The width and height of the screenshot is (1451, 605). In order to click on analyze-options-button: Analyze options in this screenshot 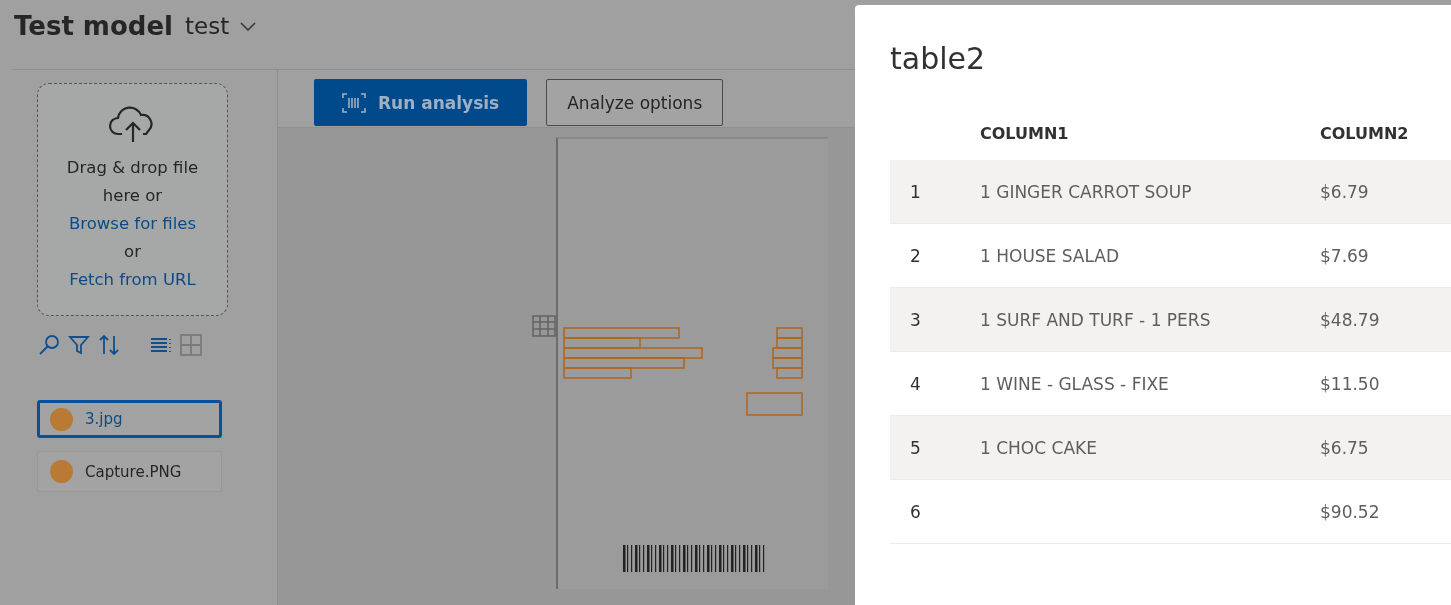, I will do `click(635, 102)`.